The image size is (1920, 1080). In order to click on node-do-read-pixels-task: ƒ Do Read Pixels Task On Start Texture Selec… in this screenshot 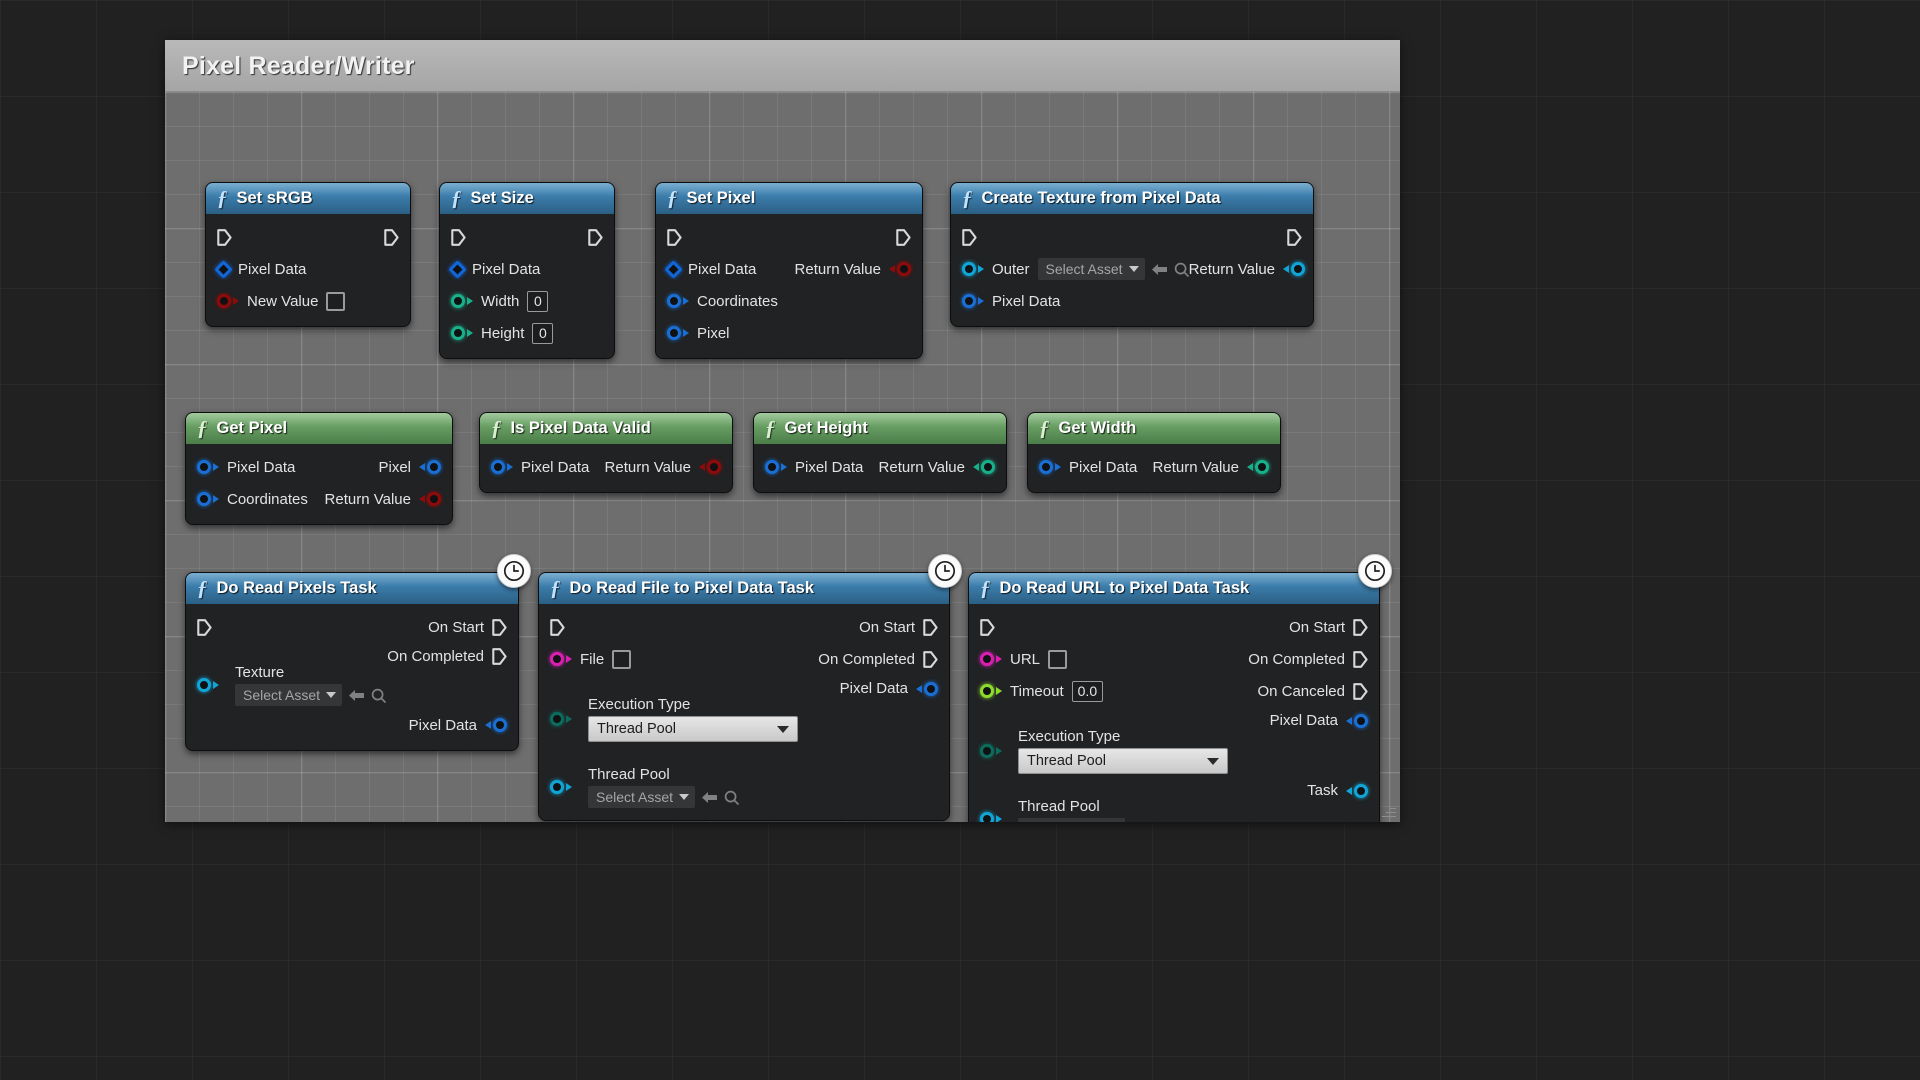, I will do `click(352, 661)`.